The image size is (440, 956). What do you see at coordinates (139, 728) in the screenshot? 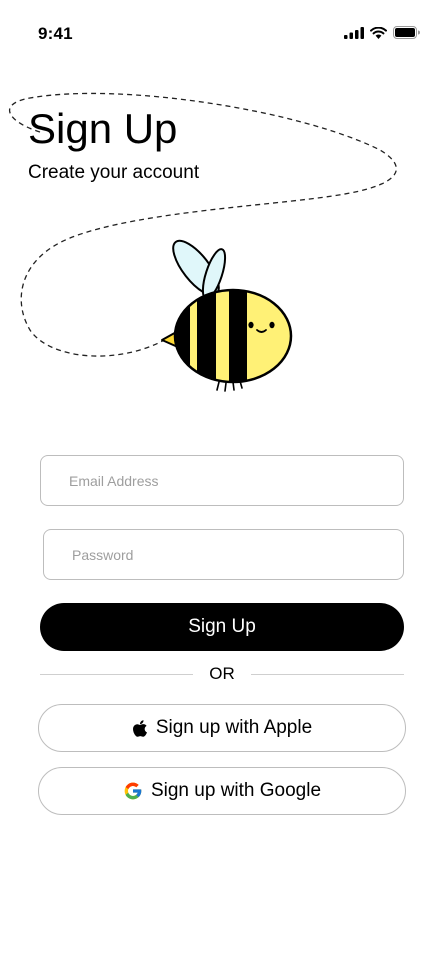
I see `apple-icon` at bounding box center [139, 728].